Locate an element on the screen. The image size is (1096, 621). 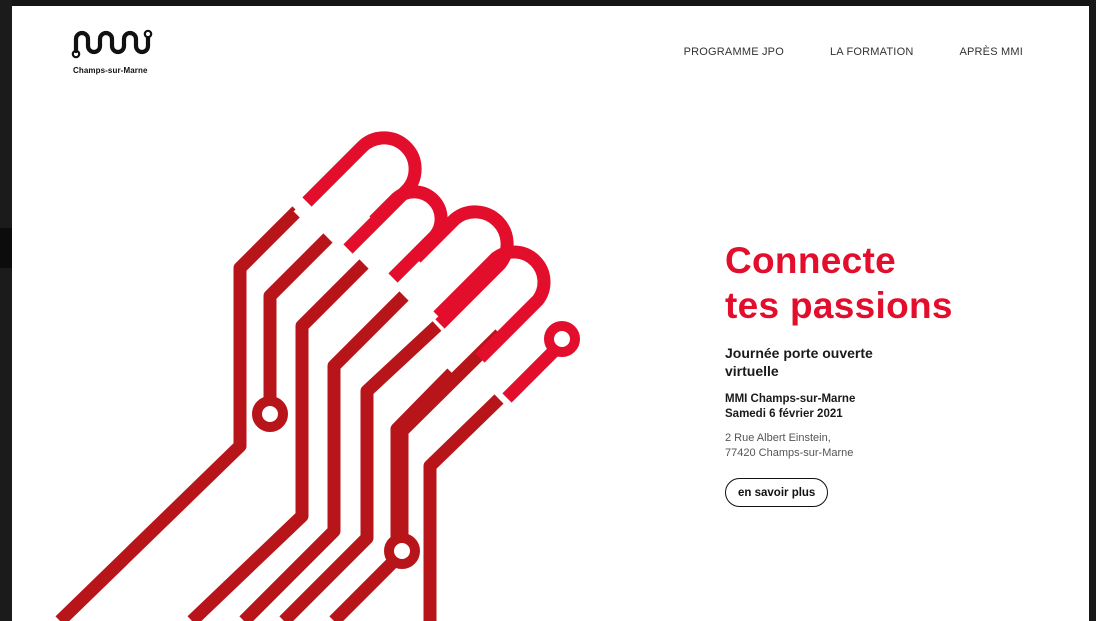
event-date: Samedi 6 février 2021 is located at coordinates (784, 414).